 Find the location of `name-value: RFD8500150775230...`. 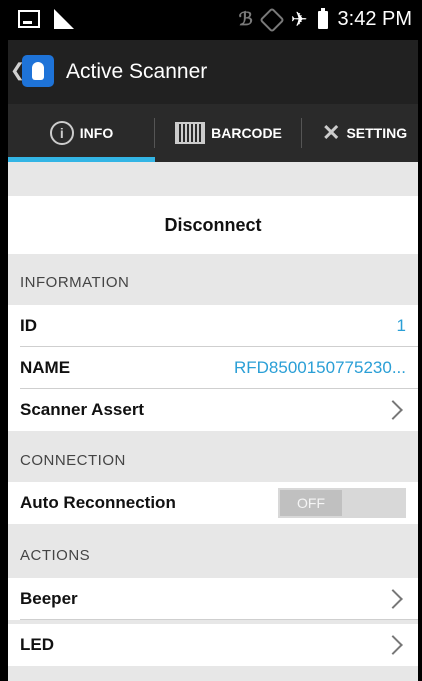

name-value: RFD8500150775230... is located at coordinates (319, 367).